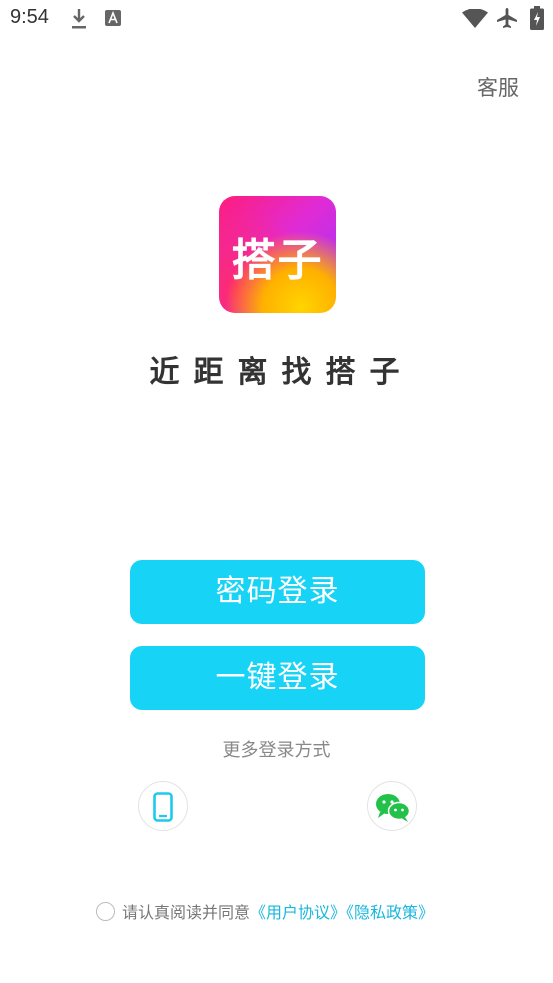 This screenshot has height=983, width=553. I want to click on privacy-policy-link: 《隐私政策》, so click(390, 912).